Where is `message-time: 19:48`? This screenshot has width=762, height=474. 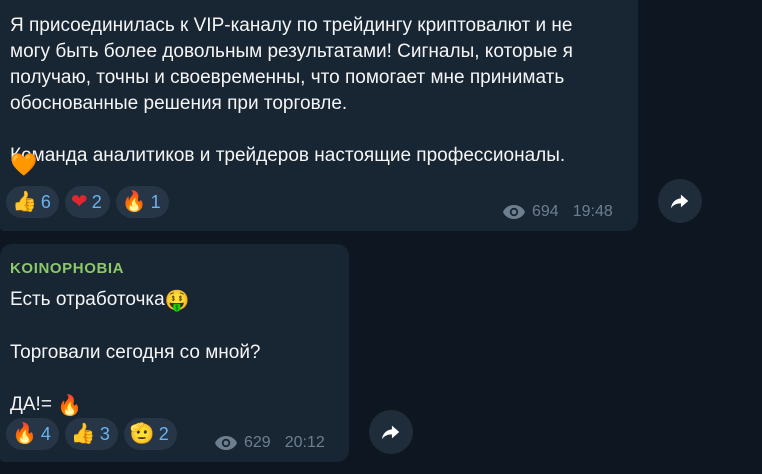 message-time: 19:48 is located at coordinates (592, 211).